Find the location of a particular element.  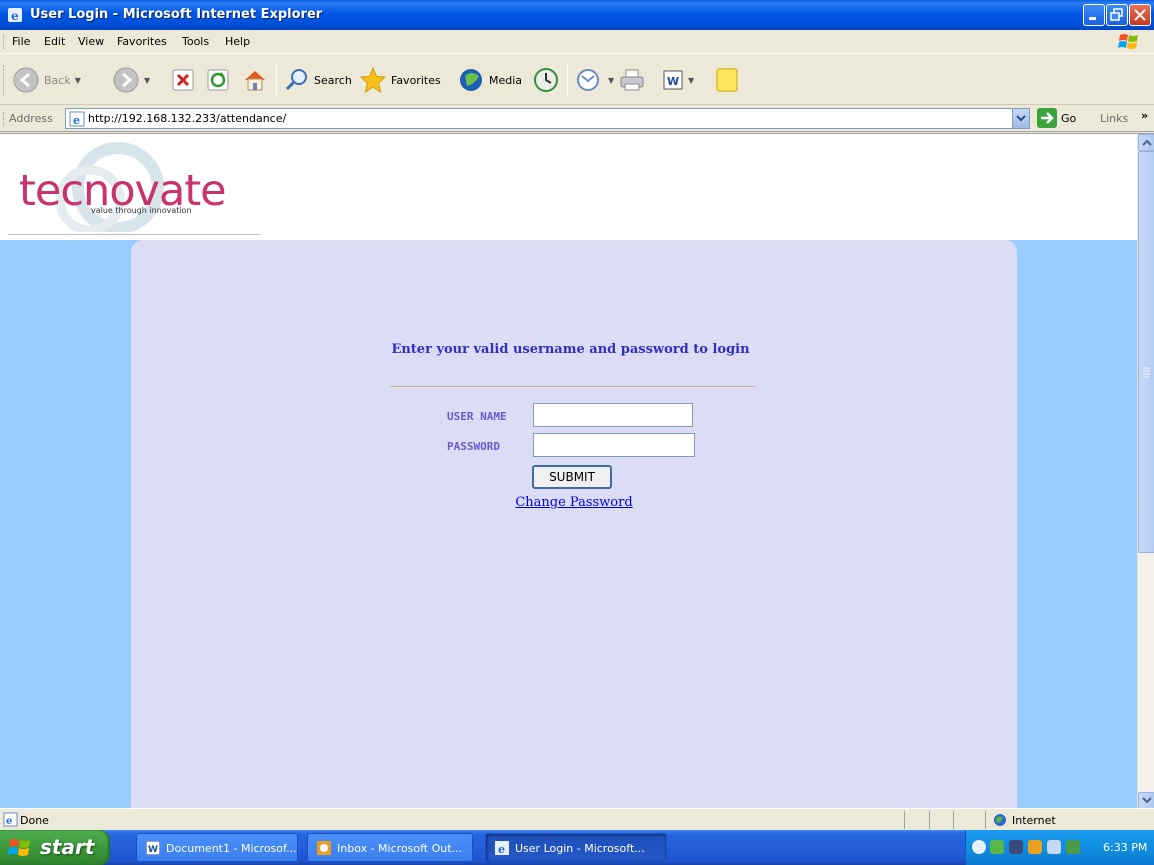

forward-button: ▼ is located at coordinates (131, 80).